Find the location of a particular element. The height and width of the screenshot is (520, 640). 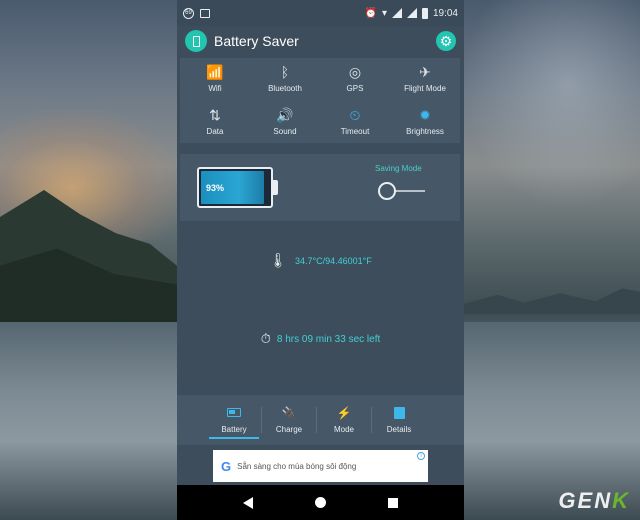

bluetooth-icon: ᛒ is located at coordinates (285, 72).